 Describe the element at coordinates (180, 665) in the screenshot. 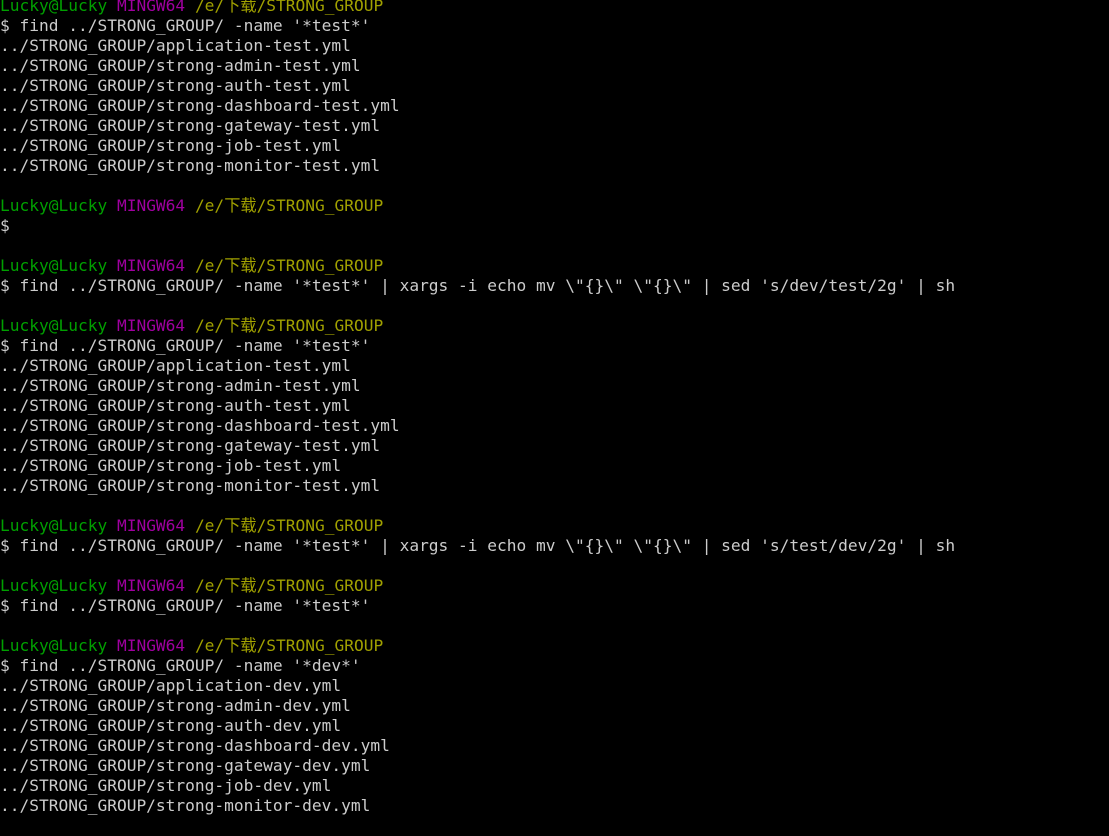

I see `command-text: $ find ../STRONG_GROUP/ -name '*dev*'` at that location.